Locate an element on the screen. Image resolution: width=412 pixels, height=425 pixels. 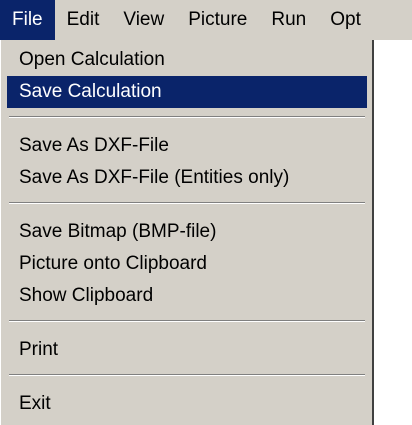
save-calculation-item: Save Calculation is located at coordinates (187, 92).